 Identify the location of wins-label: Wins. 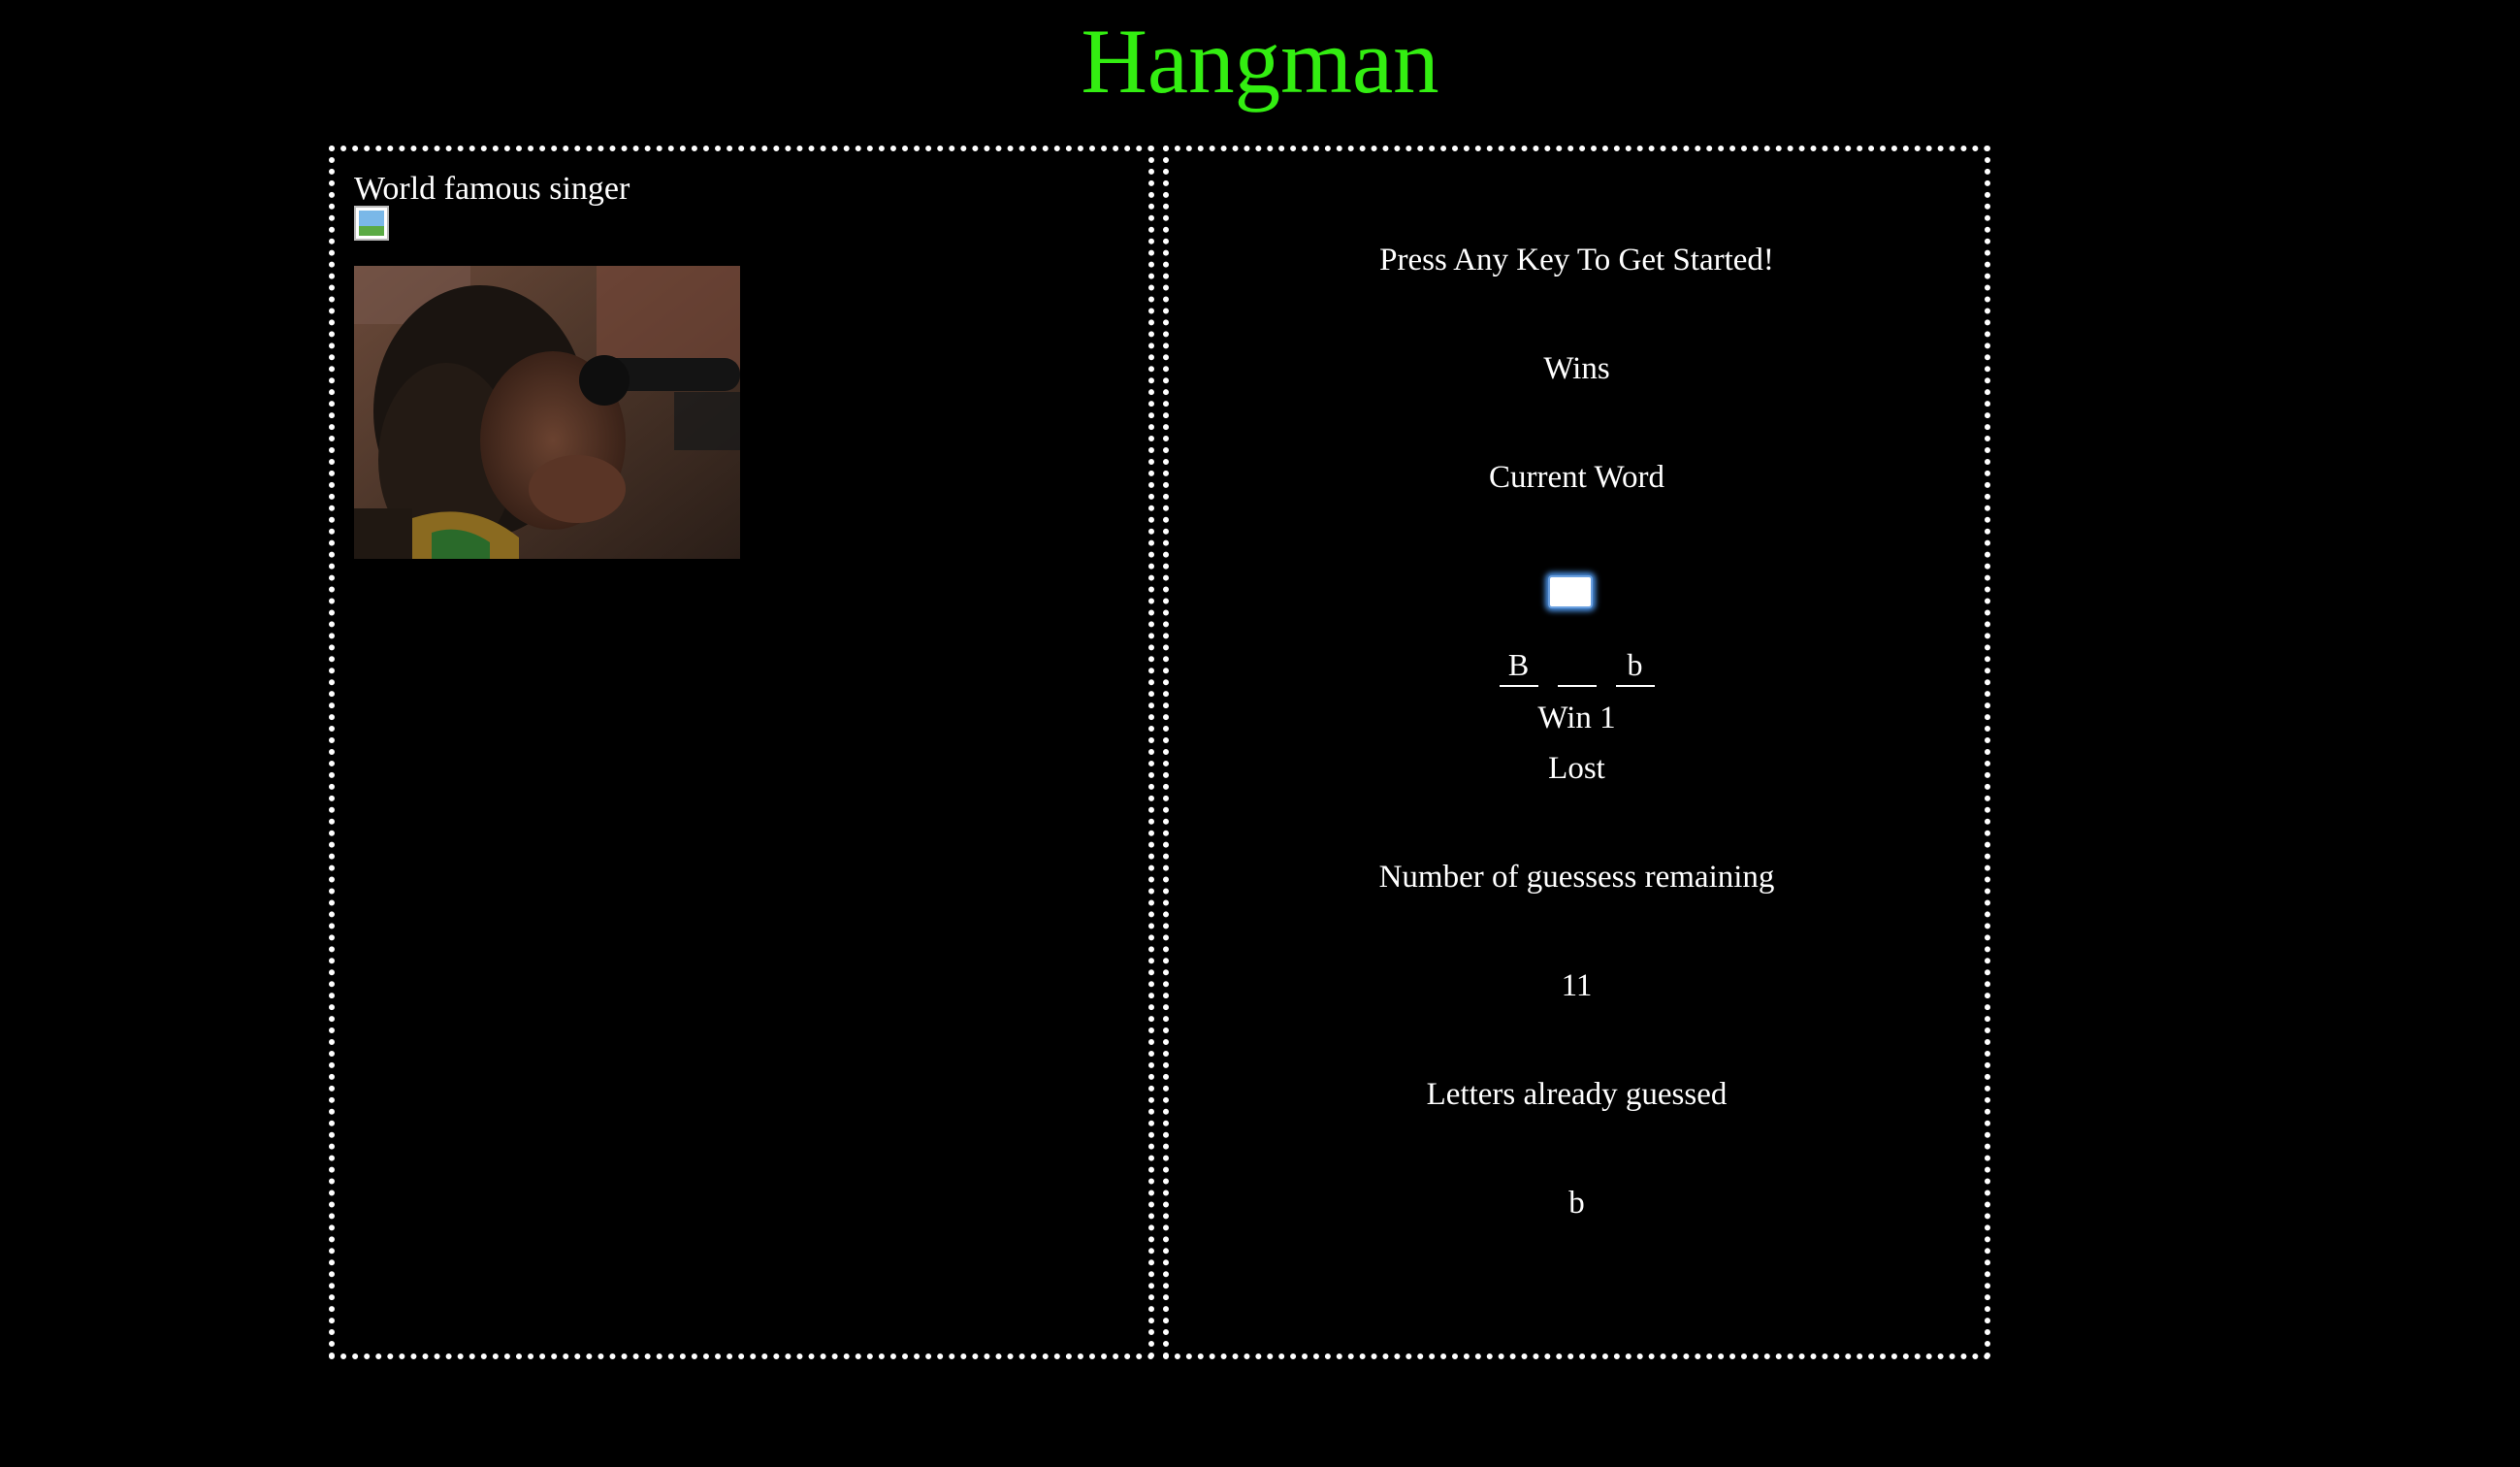
(1576, 368).